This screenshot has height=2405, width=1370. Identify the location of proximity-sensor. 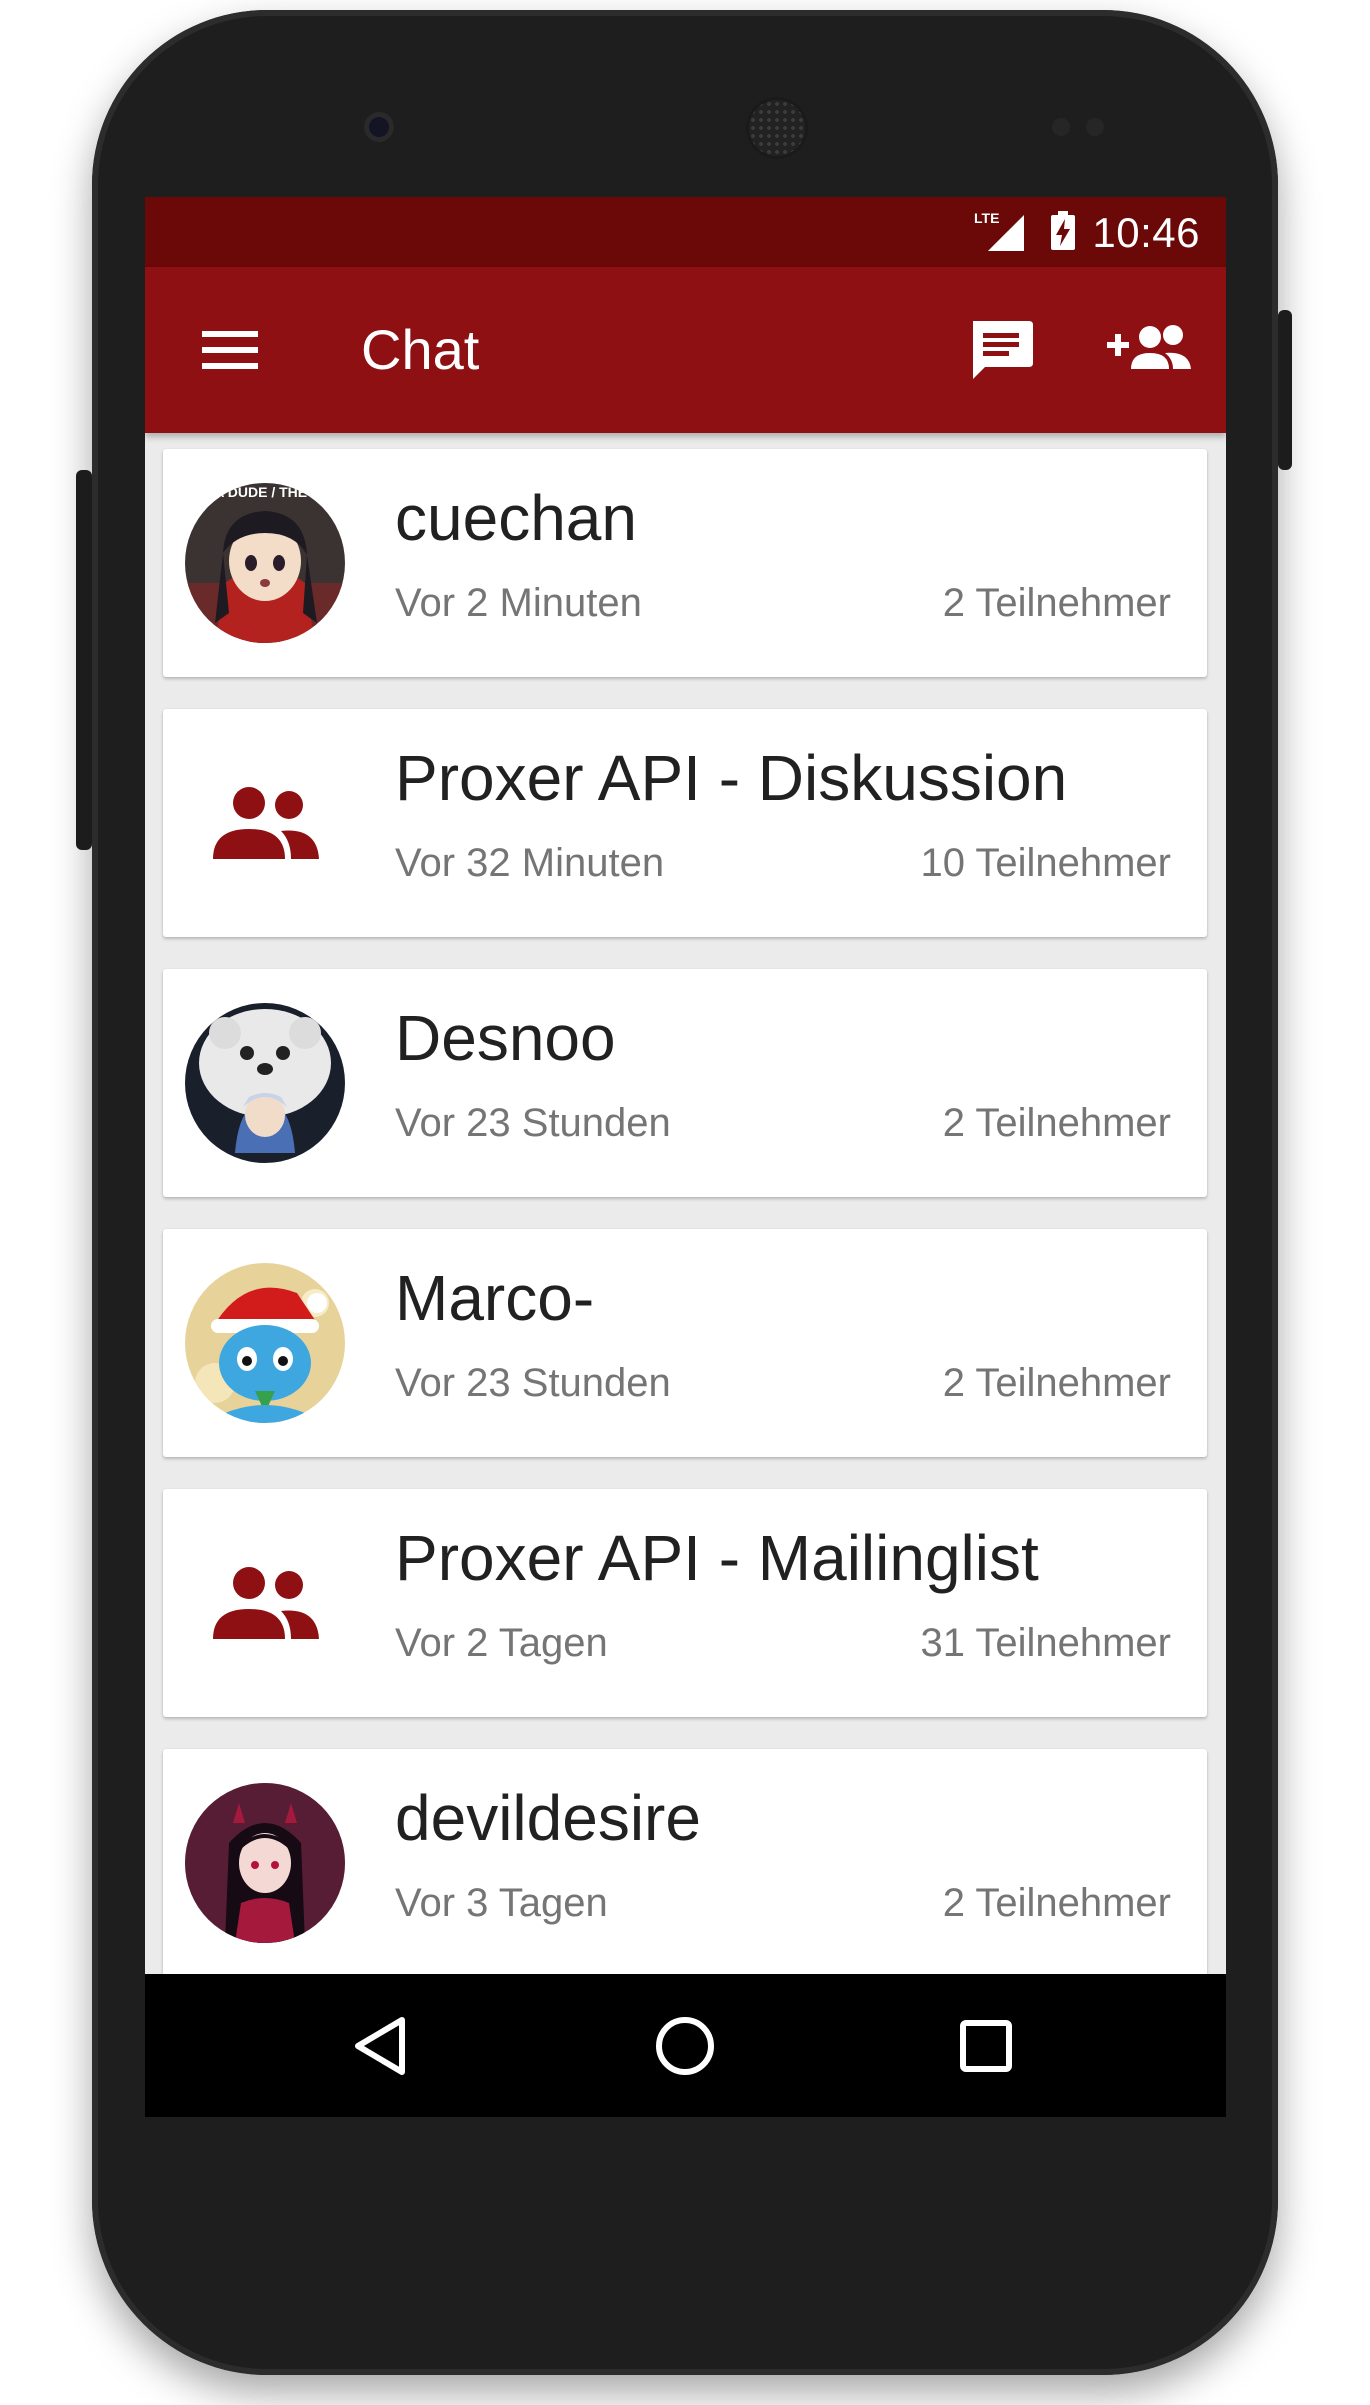
(1061, 127).